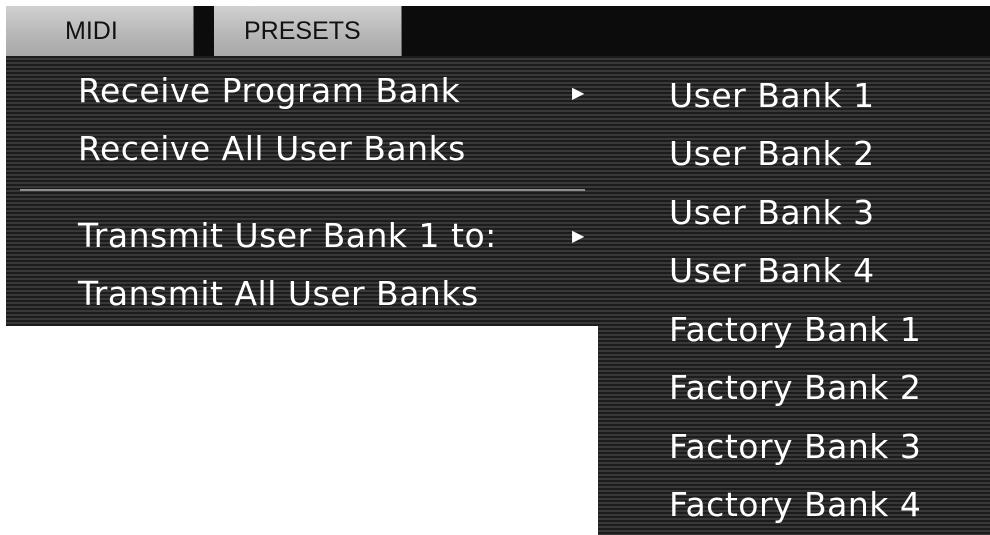 The image size is (990, 535). I want to click on menu-item-label: Receive All User Banks, so click(272, 148).